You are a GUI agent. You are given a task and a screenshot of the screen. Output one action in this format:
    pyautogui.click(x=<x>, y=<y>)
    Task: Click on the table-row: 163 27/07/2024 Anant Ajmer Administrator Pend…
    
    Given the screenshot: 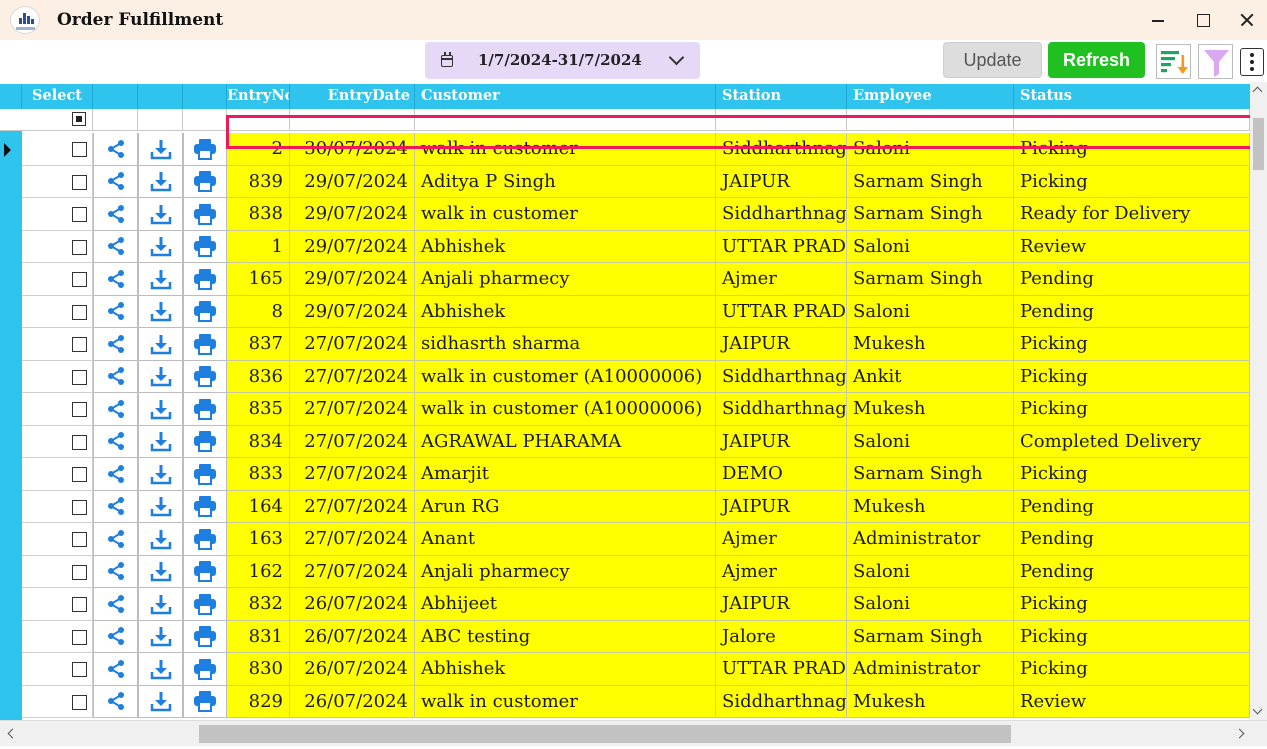 What is the action you would take?
    pyautogui.click(x=625, y=539)
    